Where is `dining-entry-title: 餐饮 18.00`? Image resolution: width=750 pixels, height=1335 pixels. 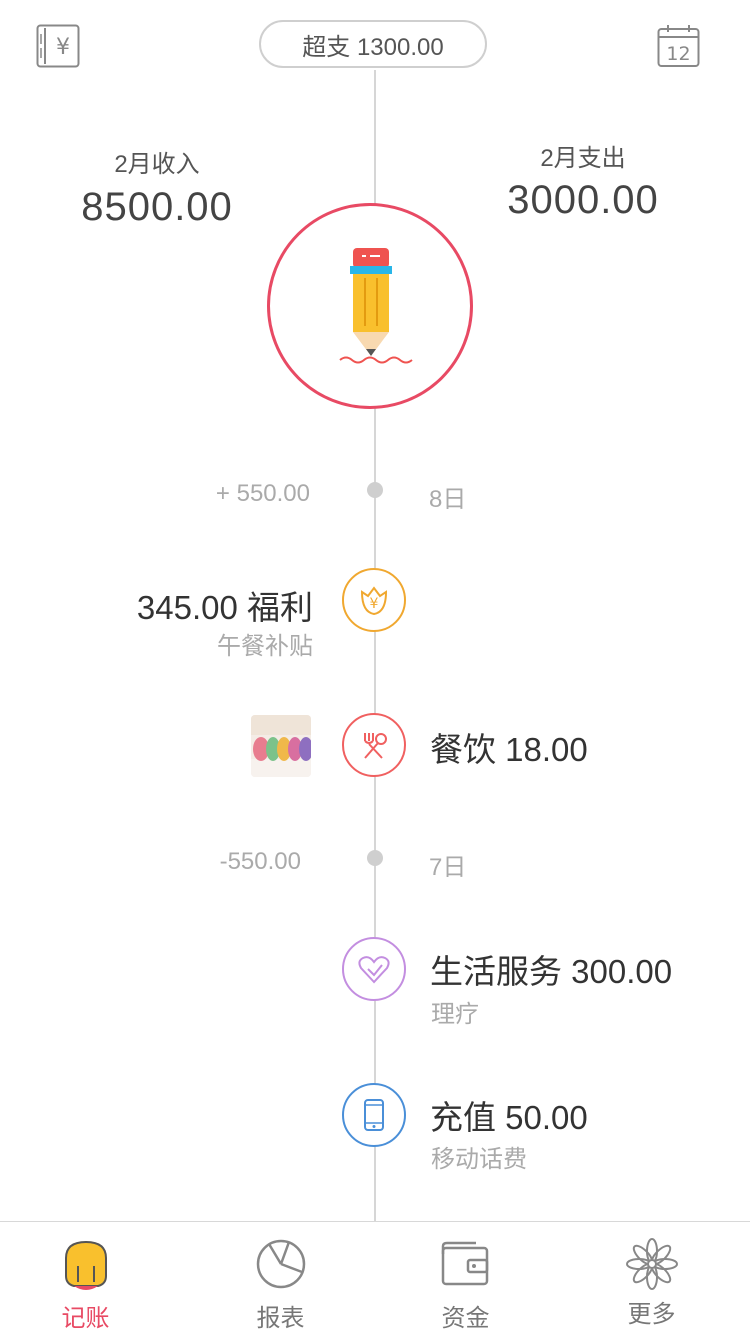
dining-entry-title: 餐饮 18.00 is located at coordinates (509, 747).